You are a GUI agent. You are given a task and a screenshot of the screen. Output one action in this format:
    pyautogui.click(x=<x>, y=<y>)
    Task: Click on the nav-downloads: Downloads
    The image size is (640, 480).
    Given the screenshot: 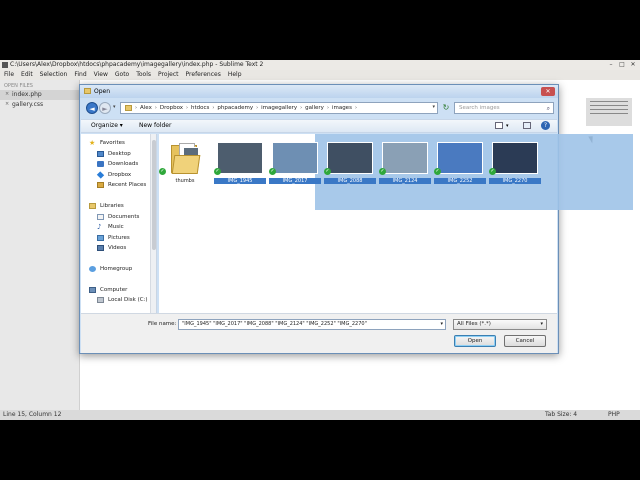 What is the action you would take?
    pyautogui.click(x=117, y=164)
    